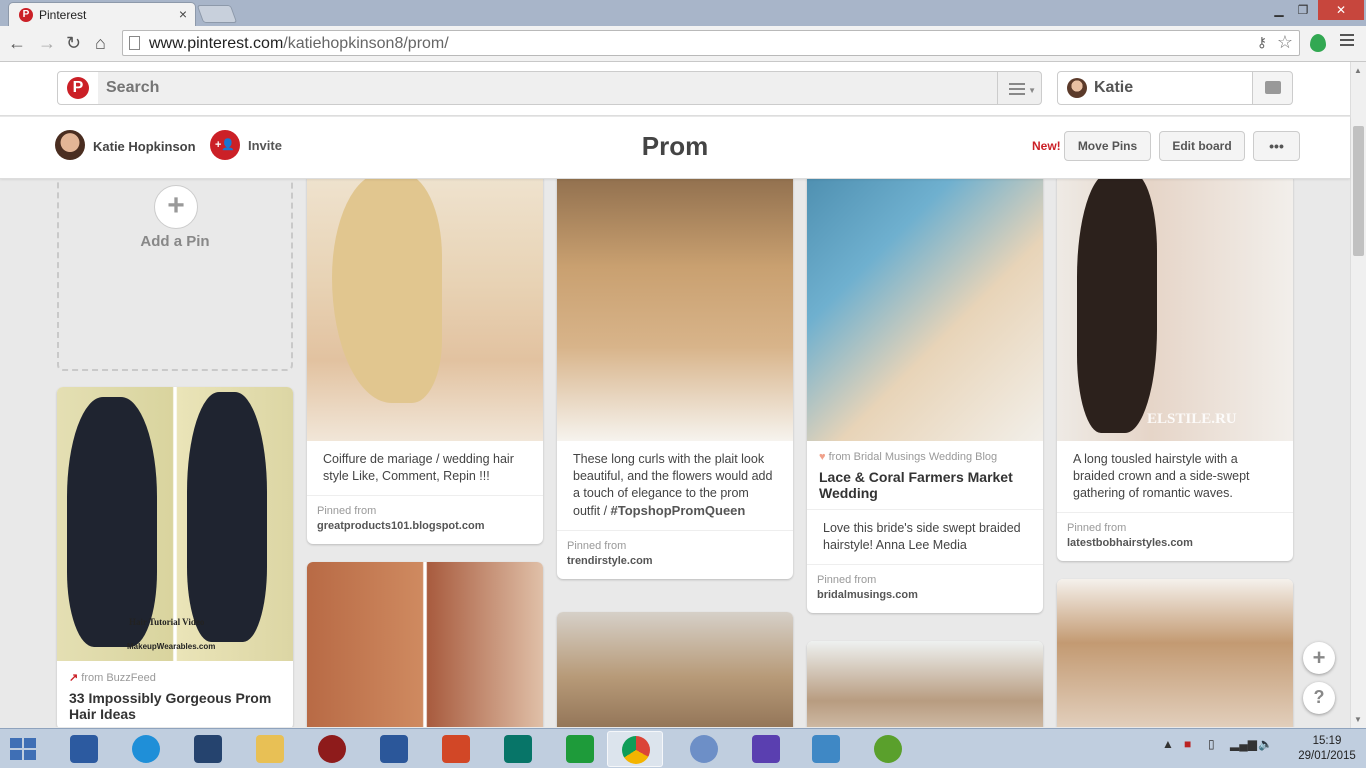 The image size is (1366, 768). What do you see at coordinates (1279, 10) in the screenshot?
I see `minimize-icon: ▁` at bounding box center [1279, 10].